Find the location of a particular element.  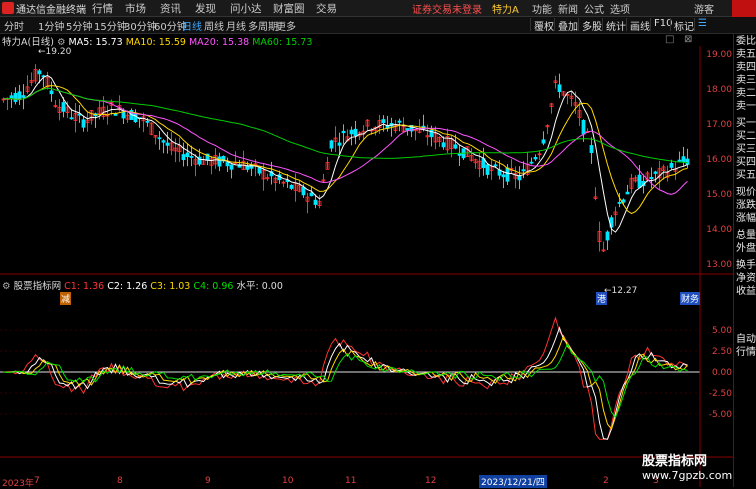

menu-options: 选项 is located at coordinates (620, 8).